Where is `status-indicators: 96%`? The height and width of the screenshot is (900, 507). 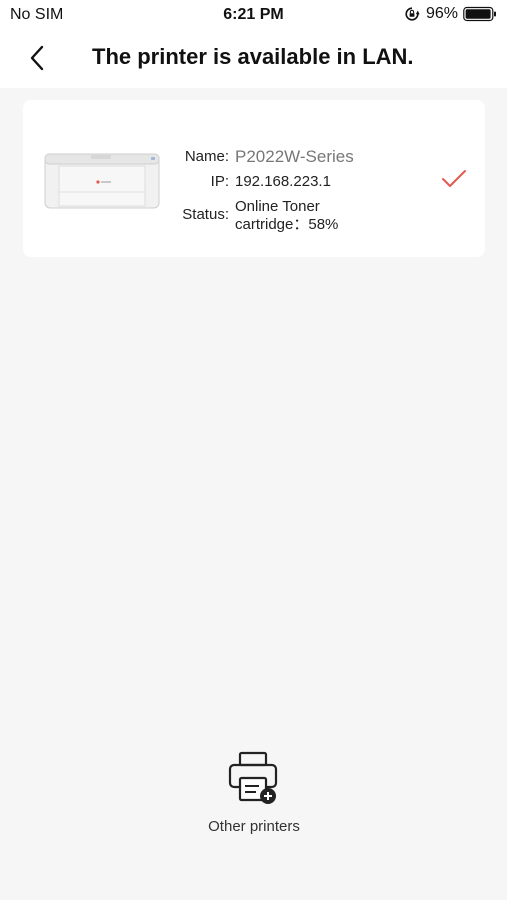 status-indicators: 96% is located at coordinates (450, 14).